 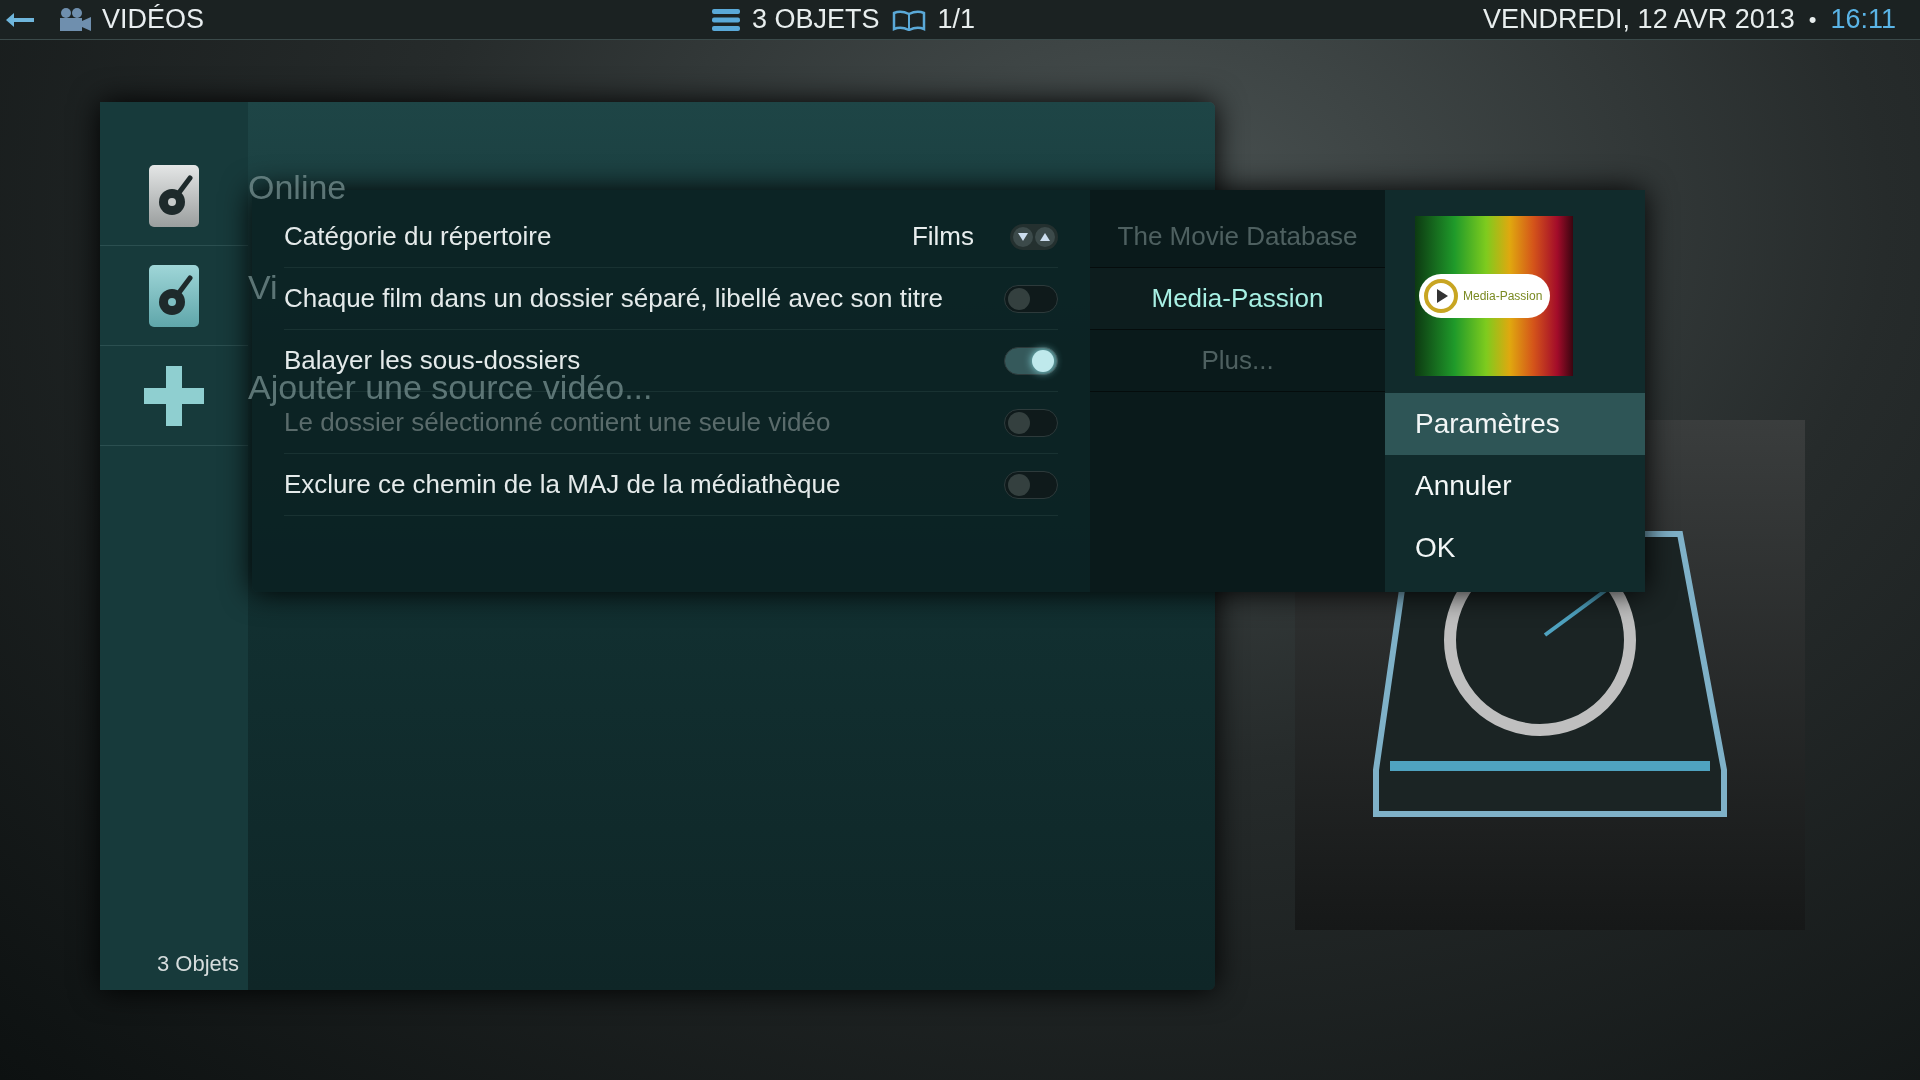 What do you see at coordinates (726, 19) in the screenshot?
I see `list-icon` at bounding box center [726, 19].